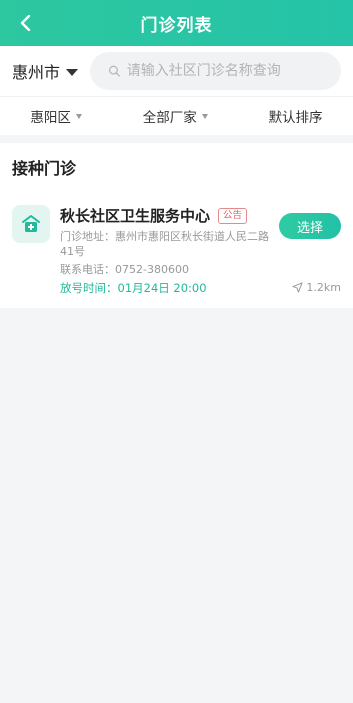  What do you see at coordinates (114, 71) in the screenshot?
I see `search-icon` at bounding box center [114, 71].